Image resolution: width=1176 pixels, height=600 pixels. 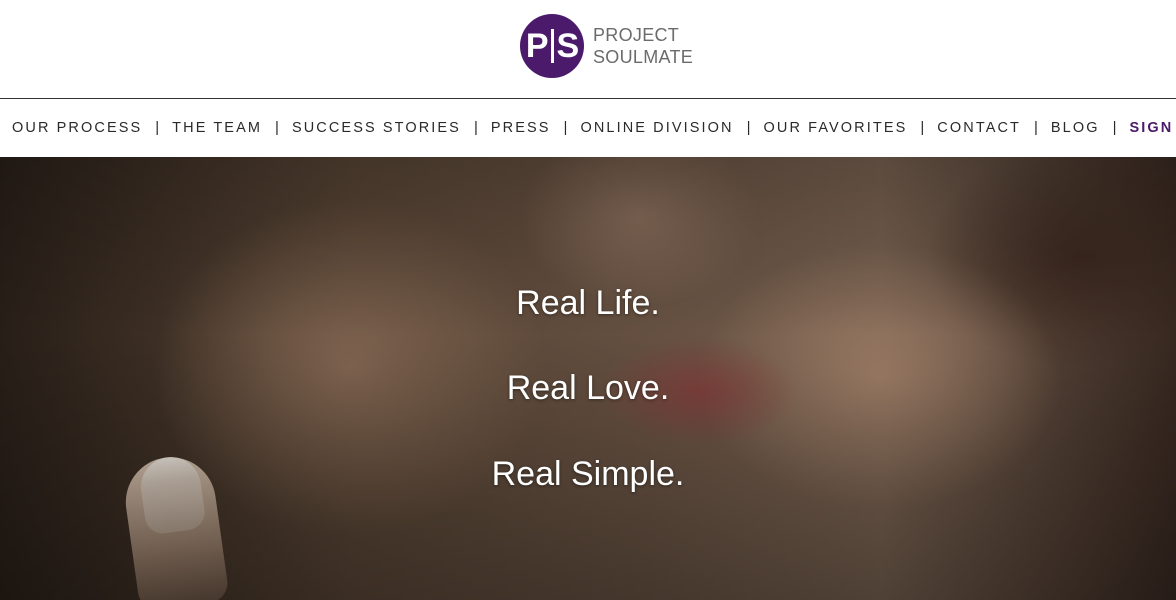 What do you see at coordinates (537, 45) in the screenshot?
I see `logo-letter-p: P` at bounding box center [537, 45].